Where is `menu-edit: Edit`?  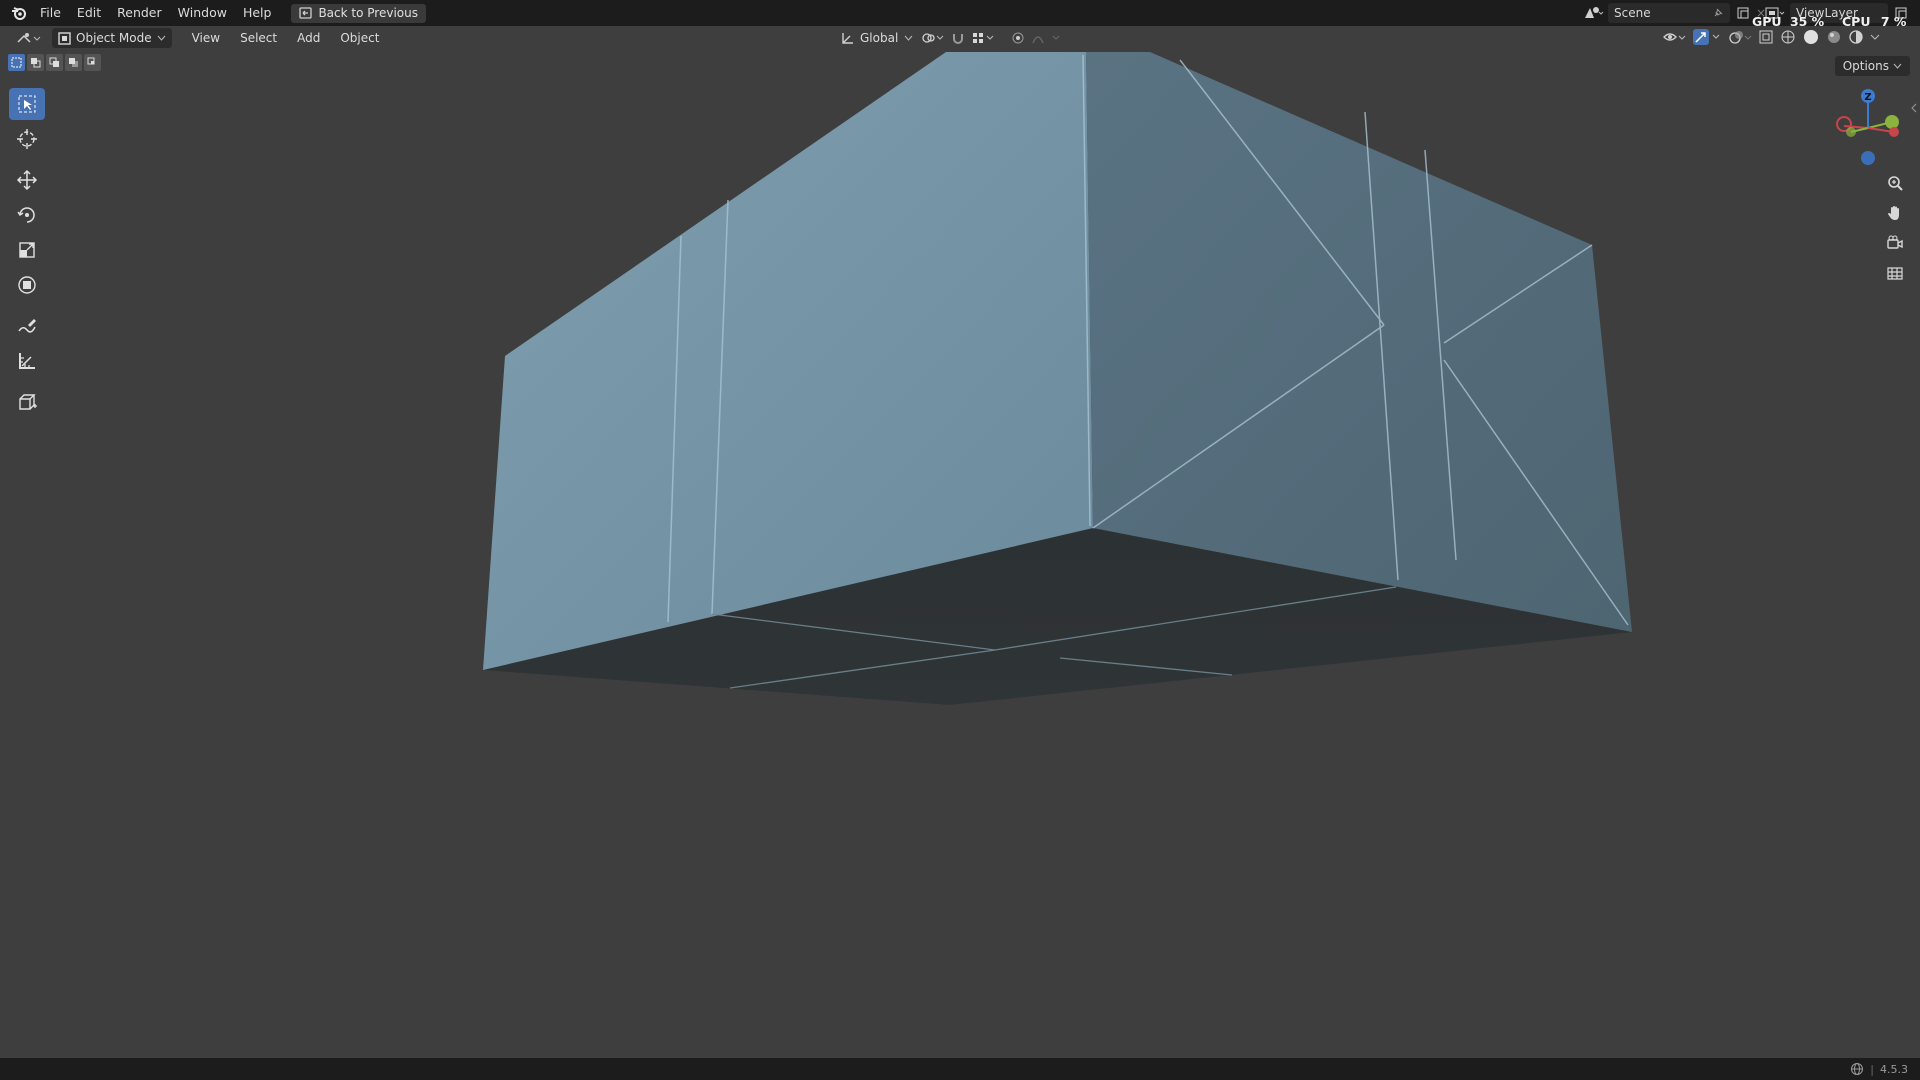
menu-edit: Edit is located at coordinates (89, 13).